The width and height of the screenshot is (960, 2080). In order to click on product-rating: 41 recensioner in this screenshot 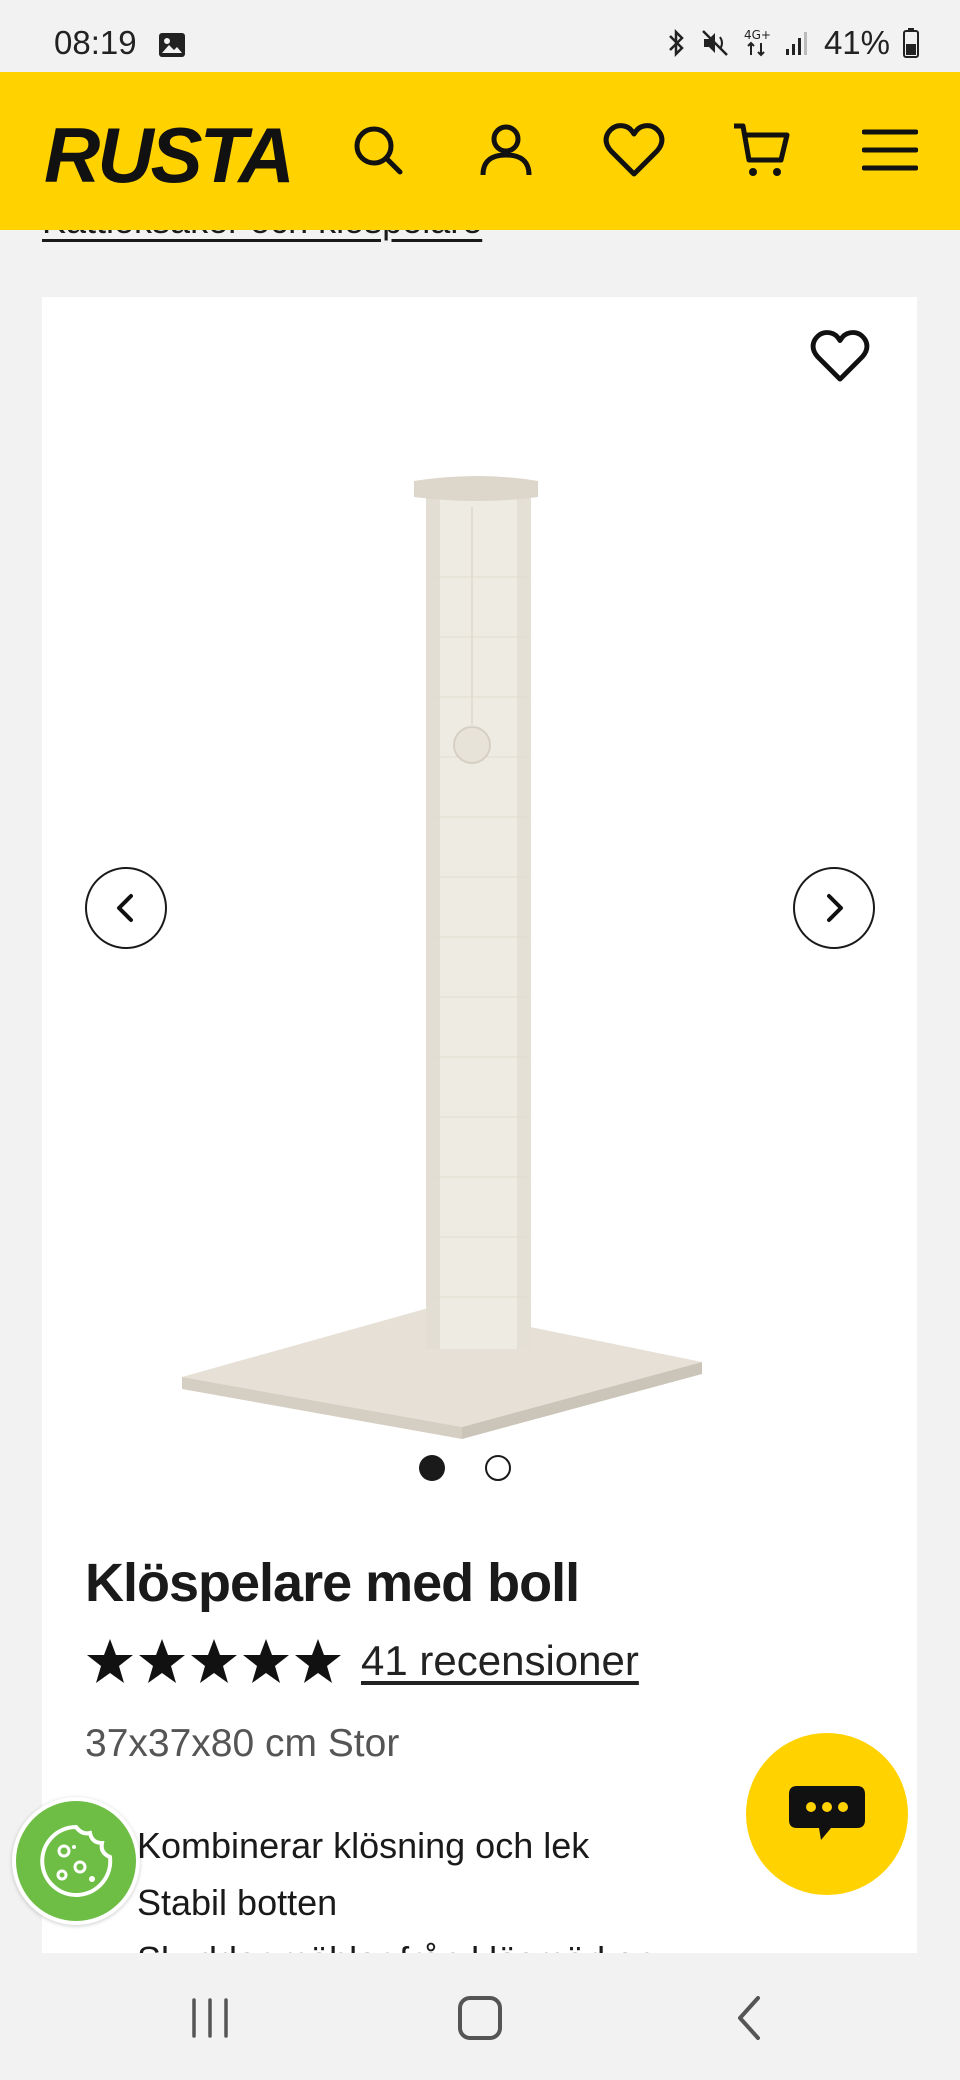, I will do `click(362, 1661)`.